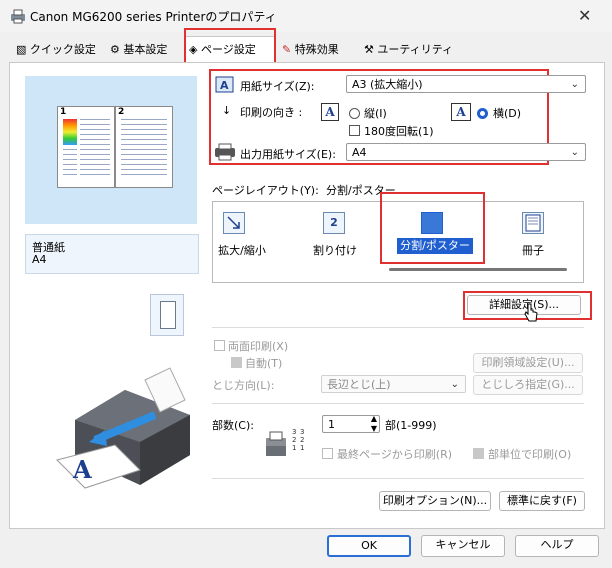 Image resolution: width=612 pixels, height=568 pixels. I want to click on auto-duplex-label: 自動(T), so click(264, 363).